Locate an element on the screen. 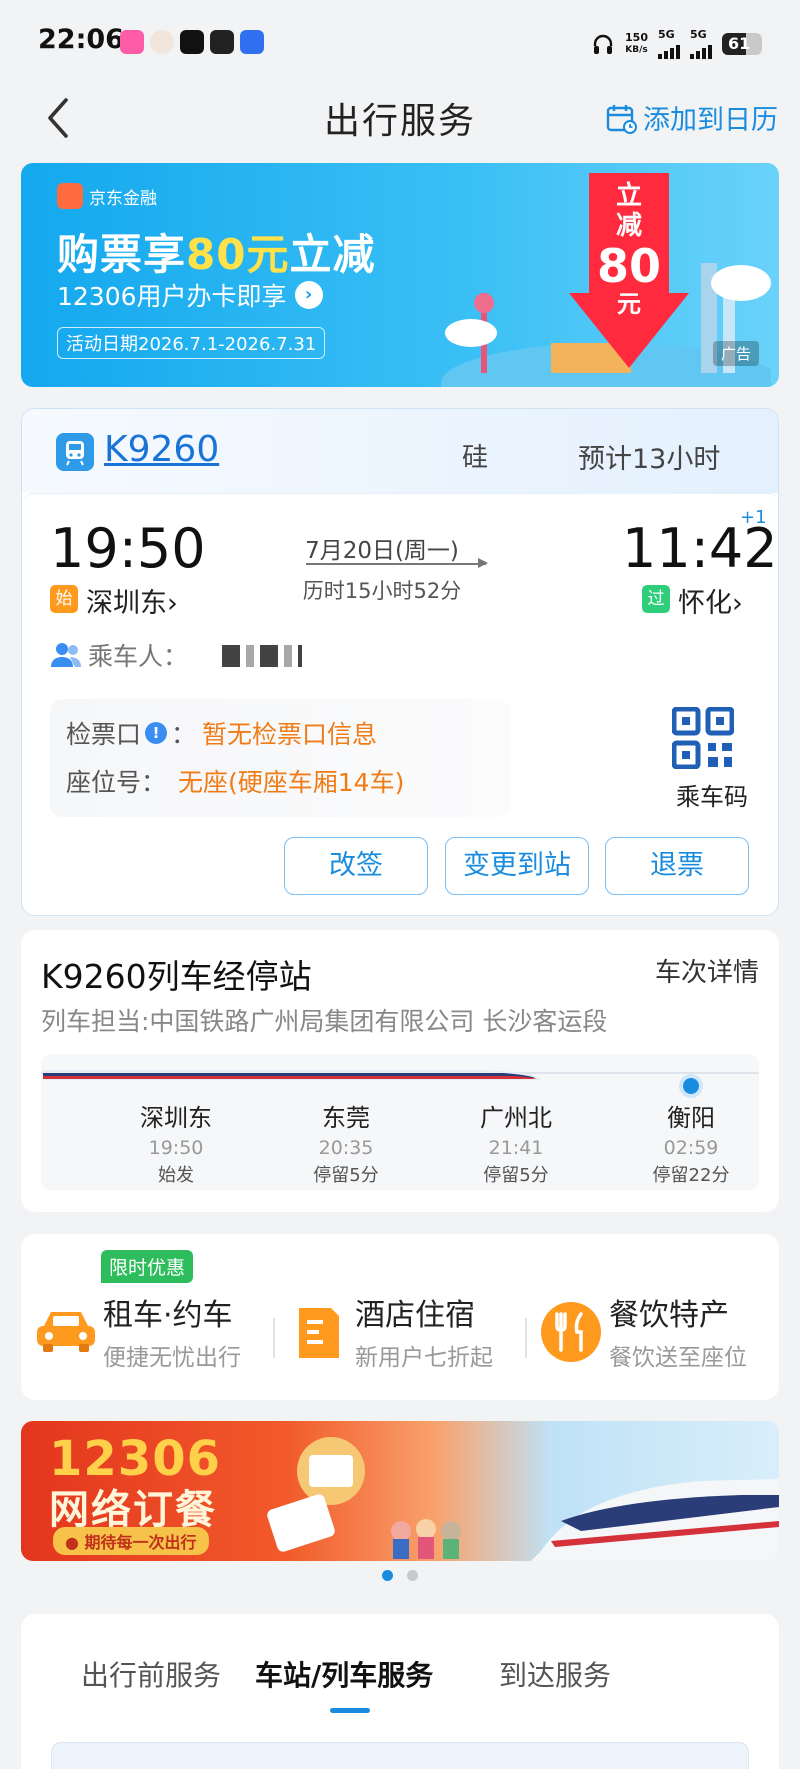 Image resolution: width=800 pixels, height=1769 pixels. banner-subline: 12306用户办卡即享 › is located at coordinates (190, 295).